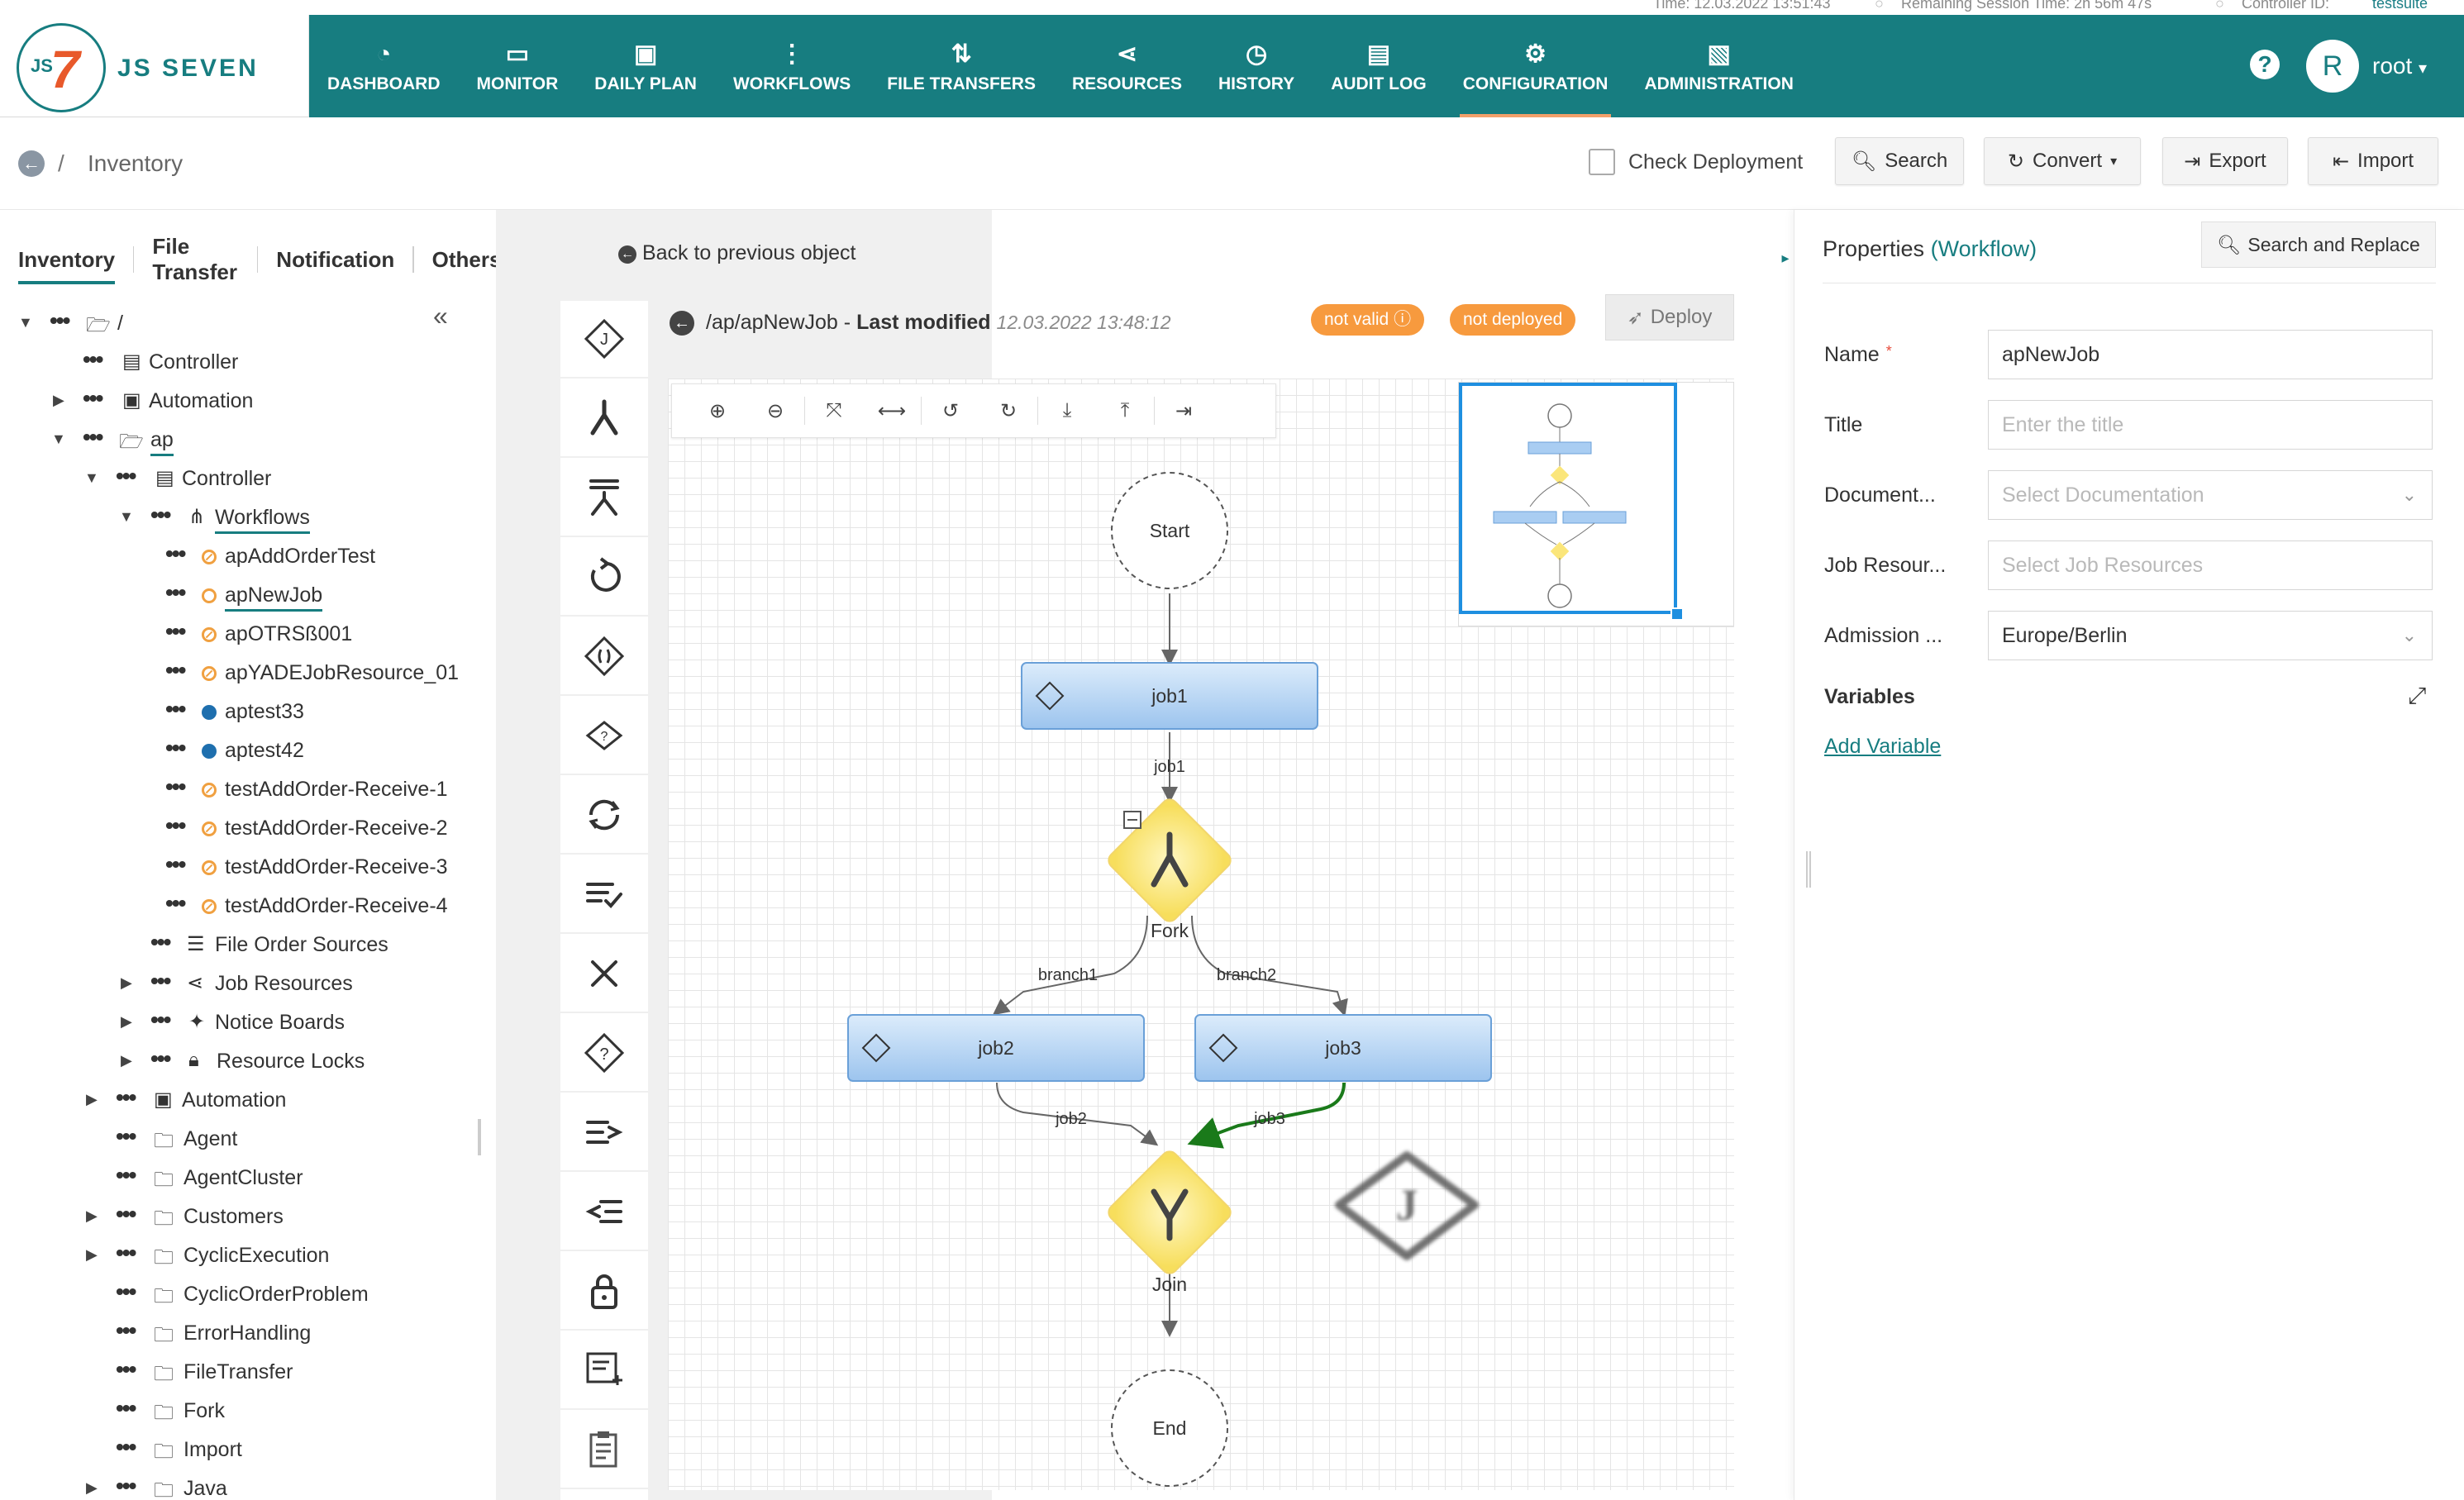 The image size is (2464, 1500). Describe the element at coordinates (244, 1061) in the screenshot. I see `tree-node-resource-locks: ▶ ••• 🔒︎ Resource Locks` at that location.